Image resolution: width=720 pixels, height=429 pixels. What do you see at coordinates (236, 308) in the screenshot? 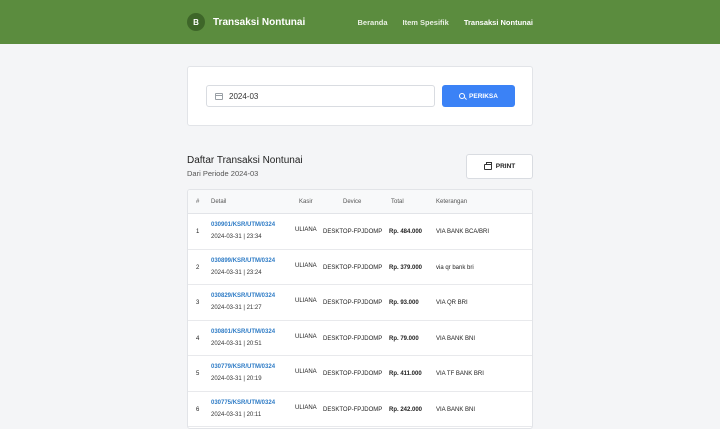
I see `transaction-datetime: 2024-03-31 | 21:27` at bounding box center [236, 308].